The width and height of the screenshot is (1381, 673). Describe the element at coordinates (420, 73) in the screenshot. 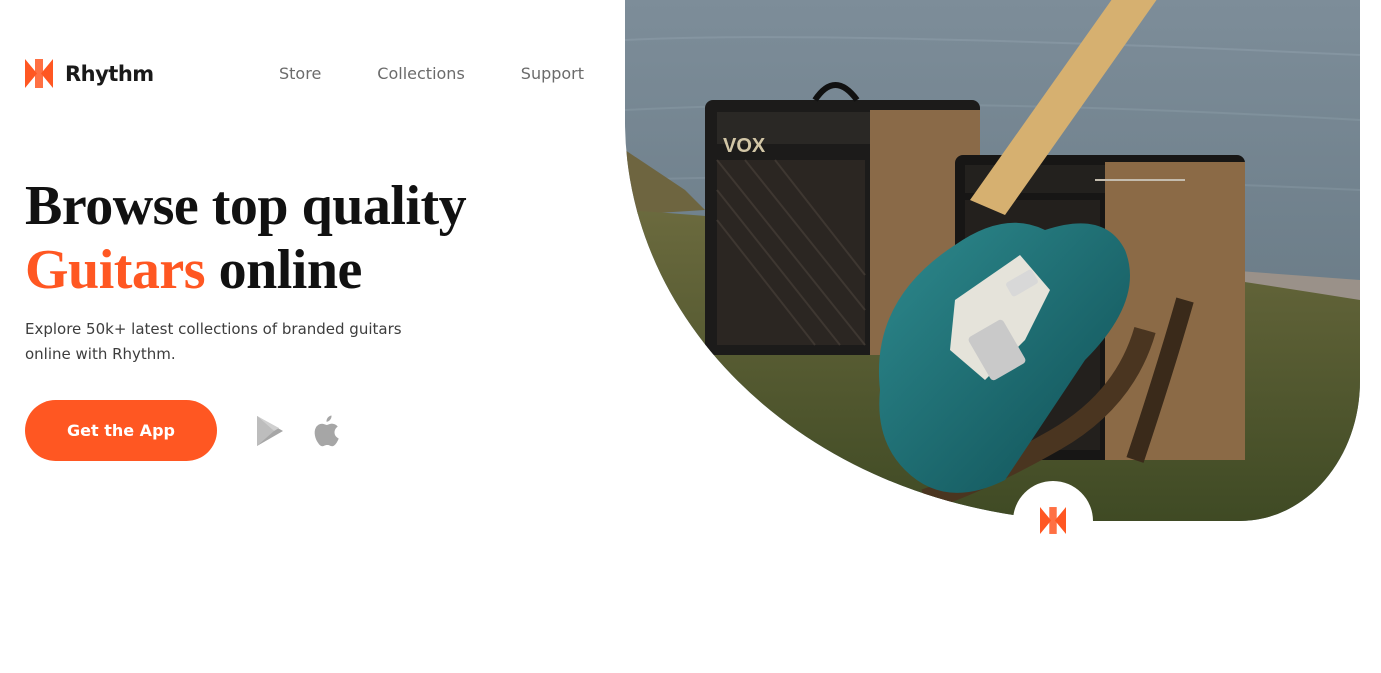

I see `nav-collections-link: Collections` at that location.